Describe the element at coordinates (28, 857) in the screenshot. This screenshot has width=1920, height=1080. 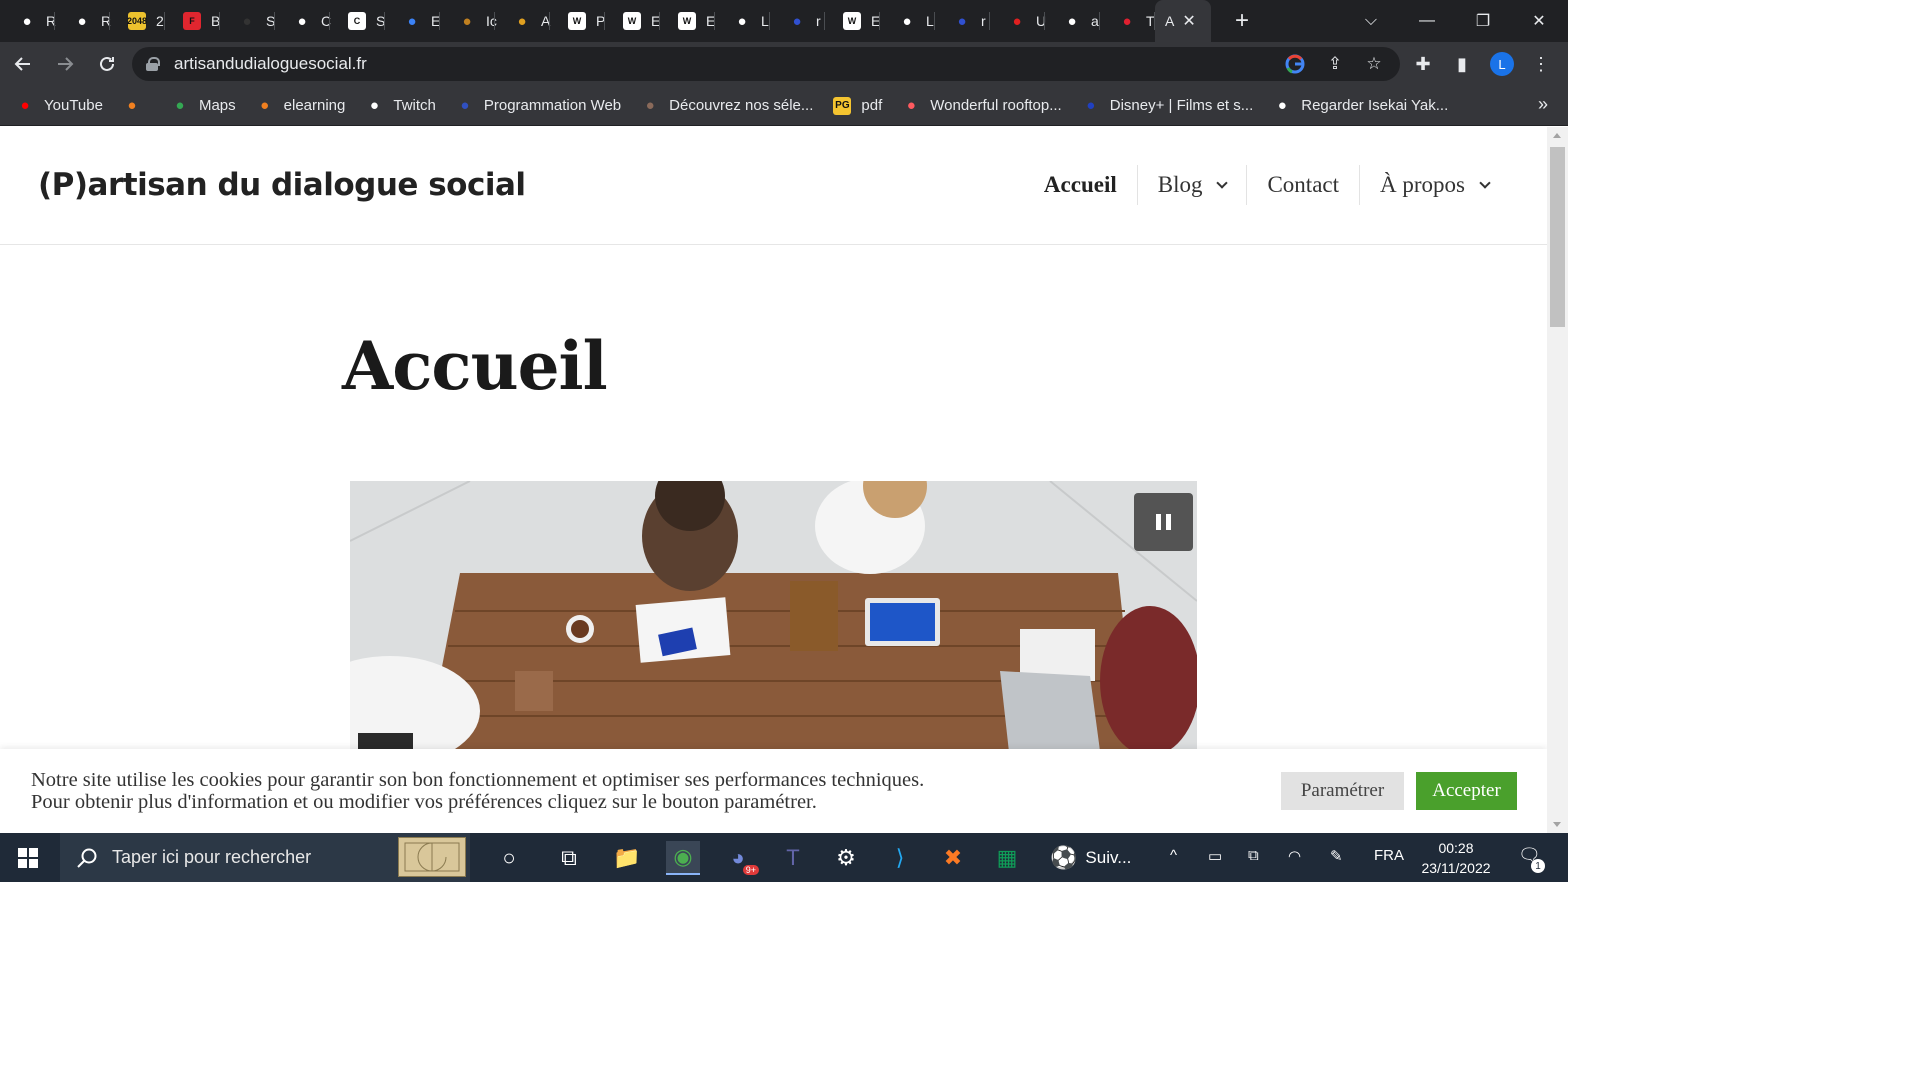
I see `start-button` at that location.